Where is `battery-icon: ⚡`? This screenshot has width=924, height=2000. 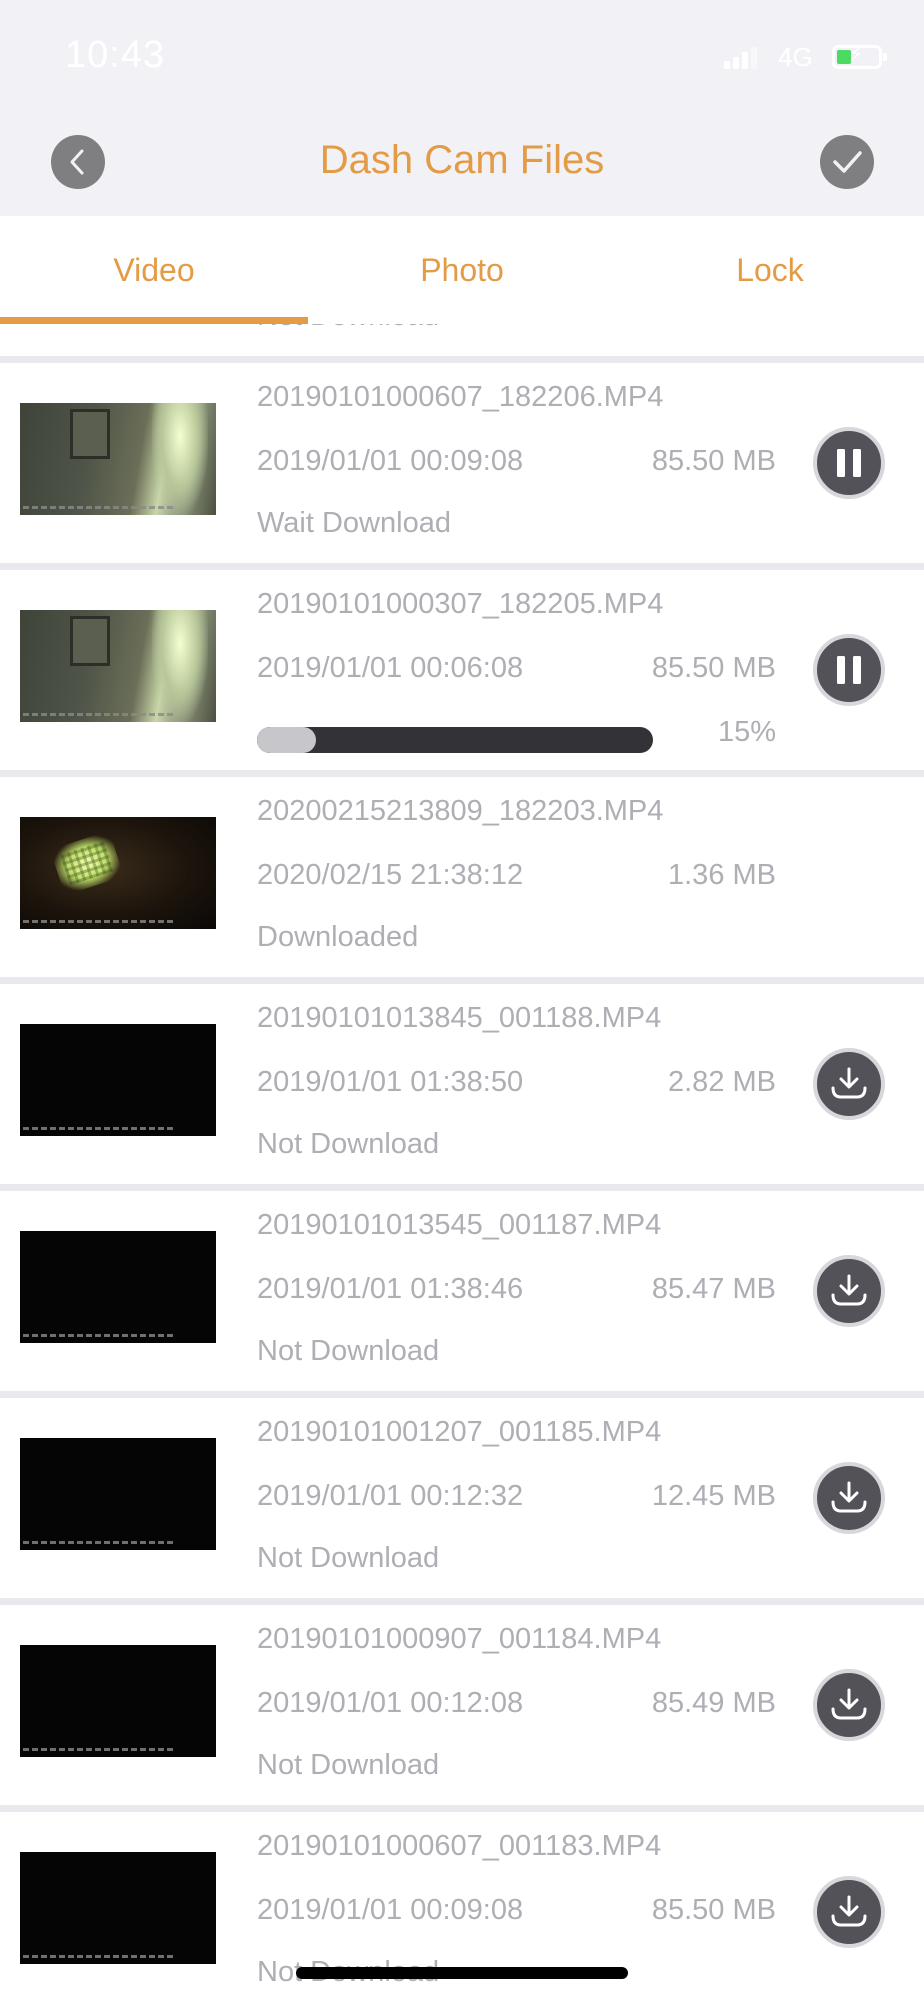 battery-icon: ⚡ is located at coordinates (859, 57).